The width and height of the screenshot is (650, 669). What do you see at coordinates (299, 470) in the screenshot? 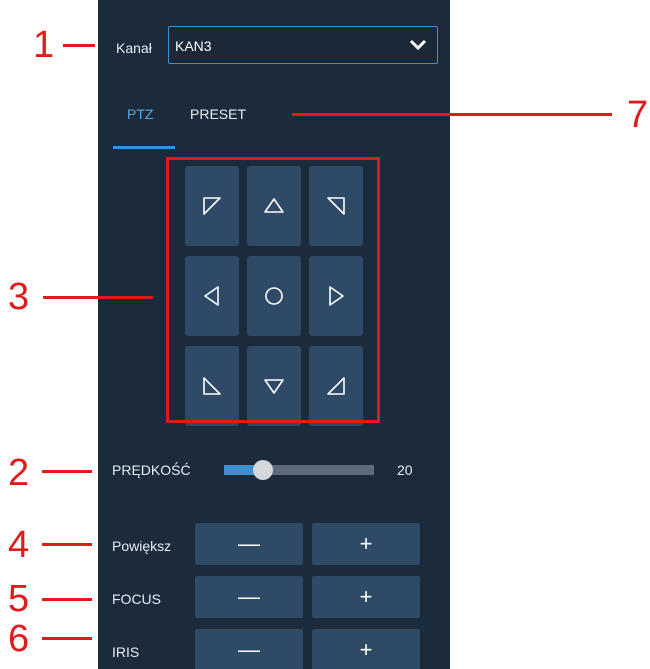
I see `speed-slider` at bounding box center [299, 470].